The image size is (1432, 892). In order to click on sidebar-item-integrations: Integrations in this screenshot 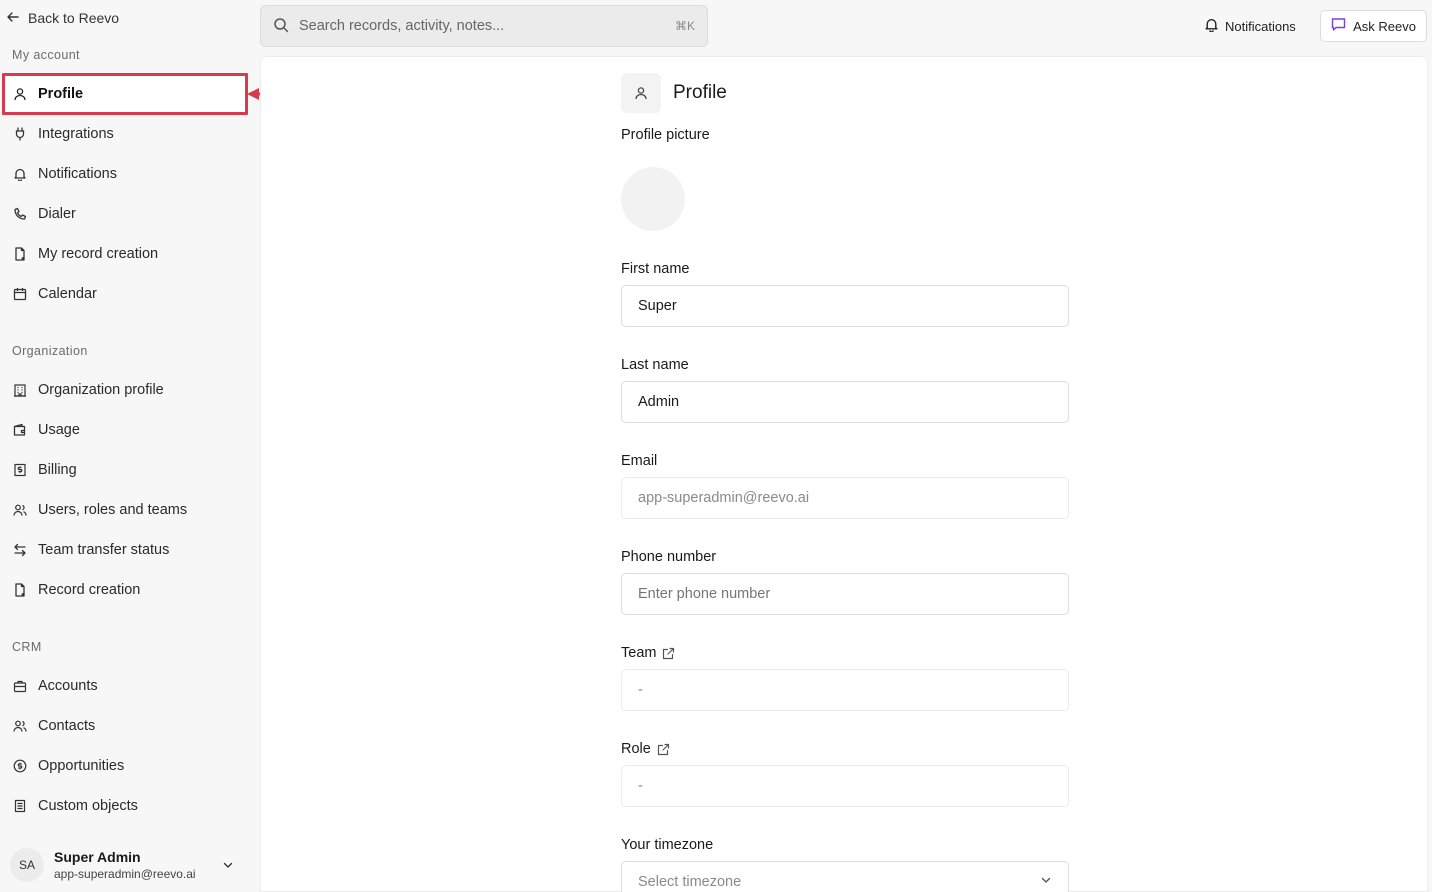, I will do `click(125, 134)`.